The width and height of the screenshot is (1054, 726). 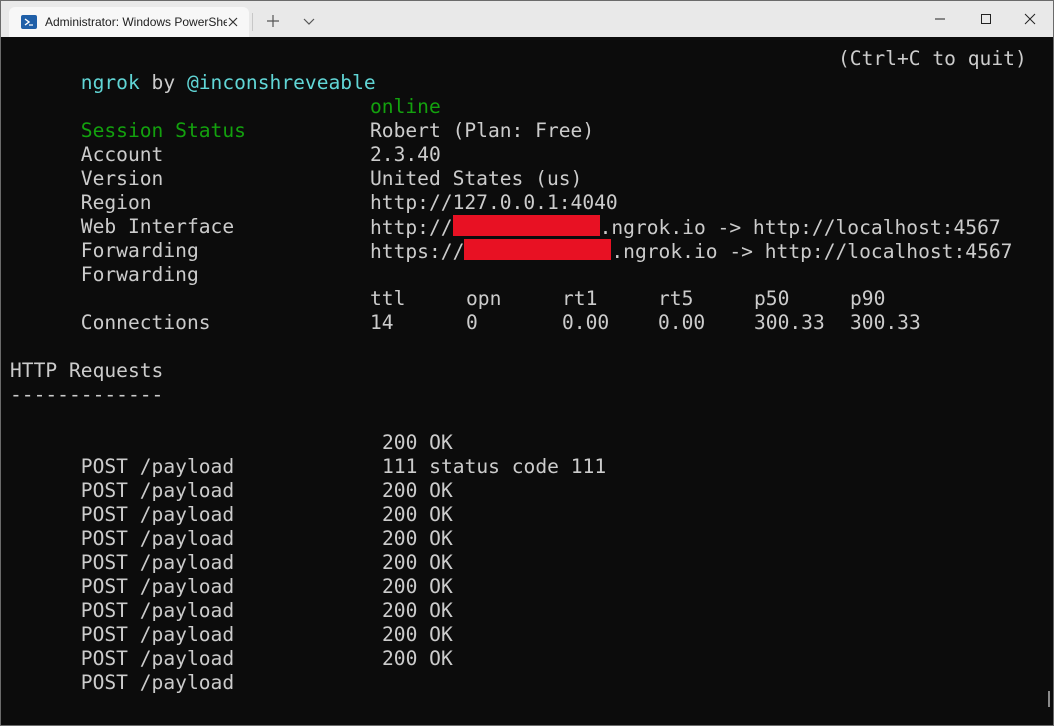 I want to click on maximize-icon, so click(x=986, y=19).